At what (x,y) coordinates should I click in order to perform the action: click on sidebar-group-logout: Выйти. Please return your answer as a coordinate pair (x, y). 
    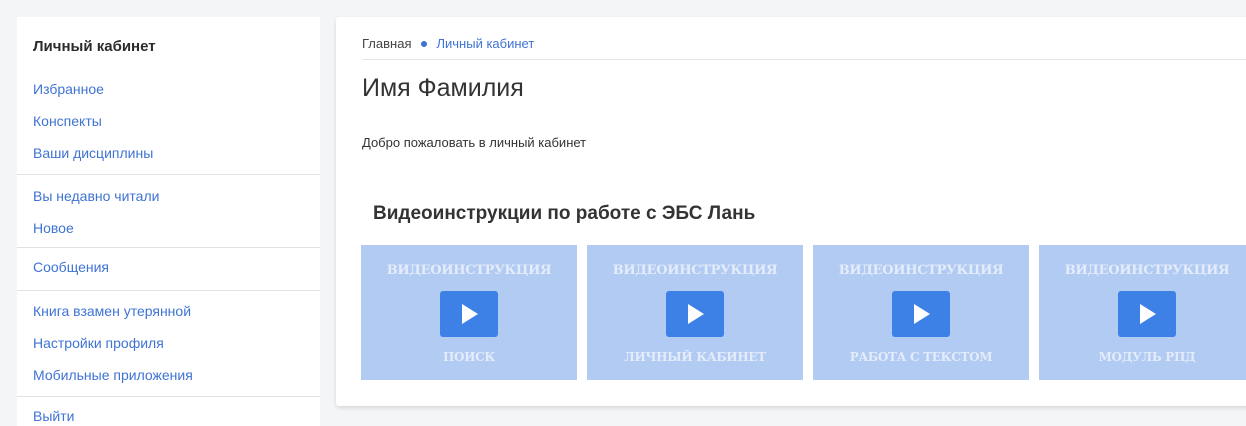
    Looking at the image, I should click on (168, 413).